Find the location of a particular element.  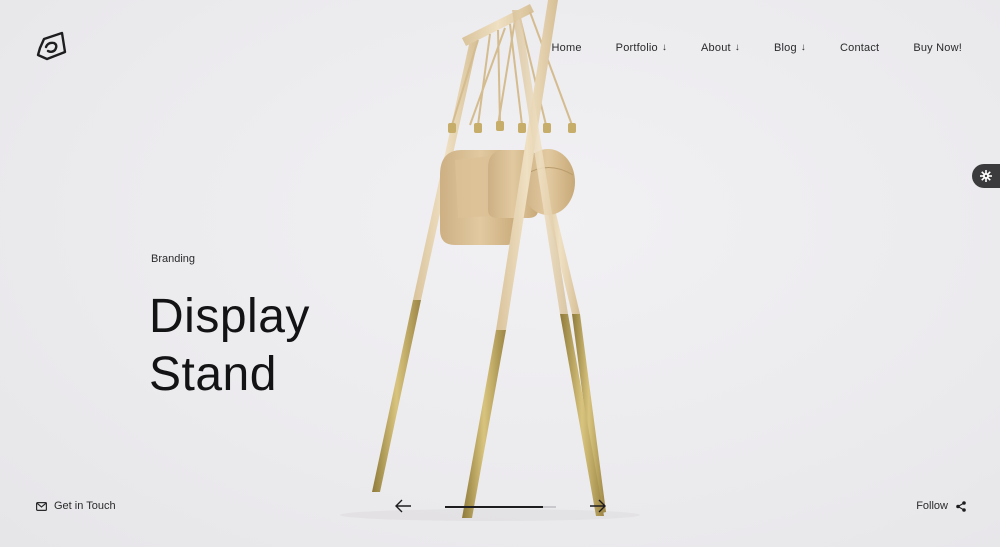

gear-icon is located at coordinates (986, 176).